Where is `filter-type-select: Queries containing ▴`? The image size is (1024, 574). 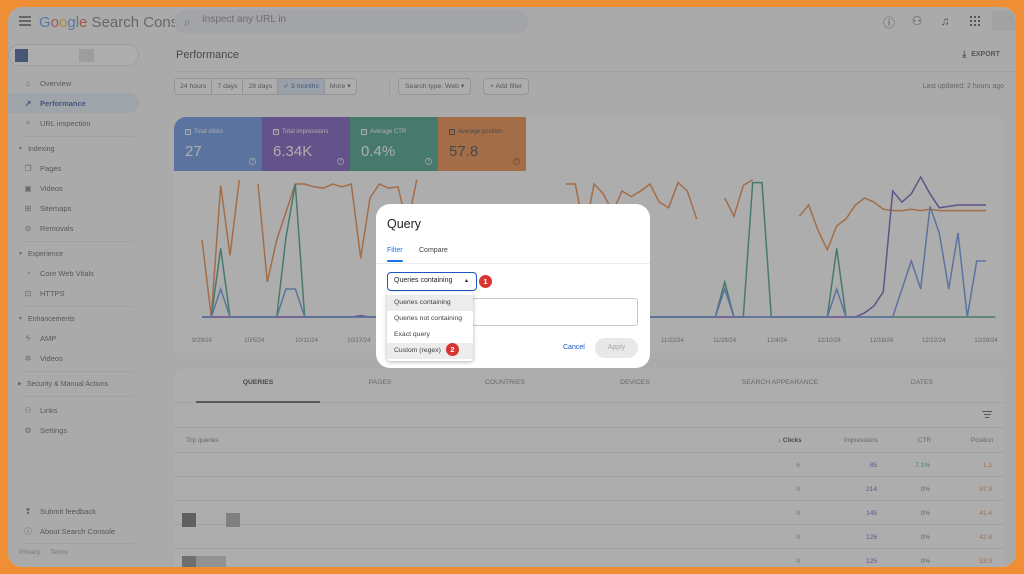 filter-type-select: Queries containing ▴ is located at coordinates (432, 281).